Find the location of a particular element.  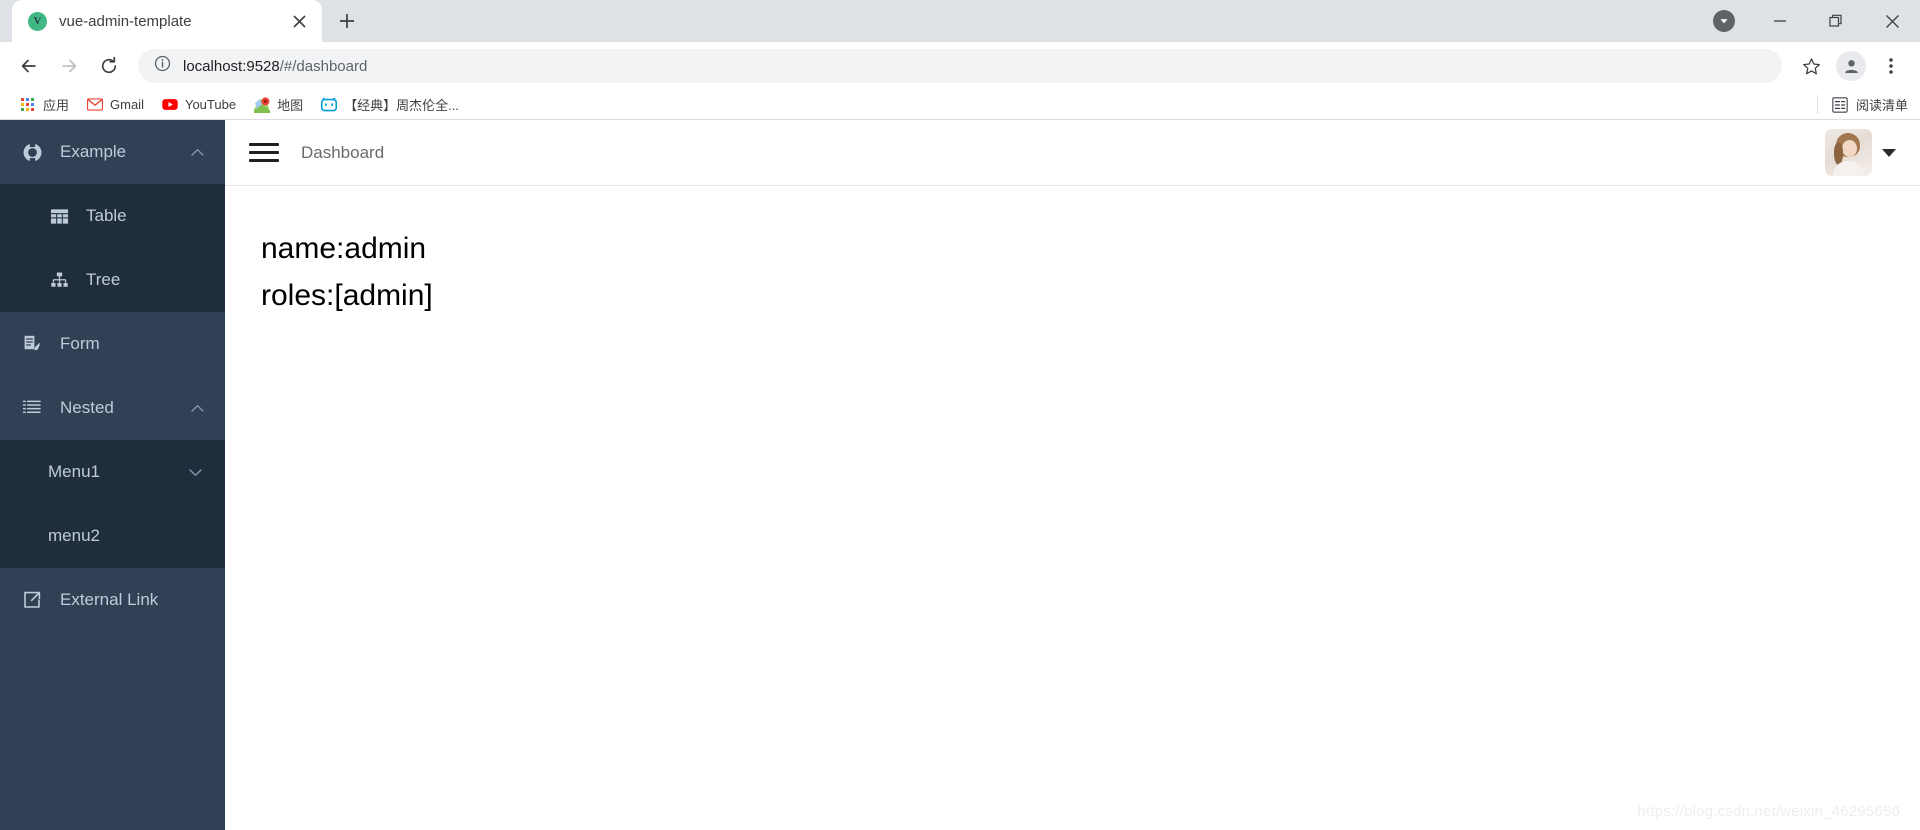

nested-list-icon is located at coordinates (32, 408).